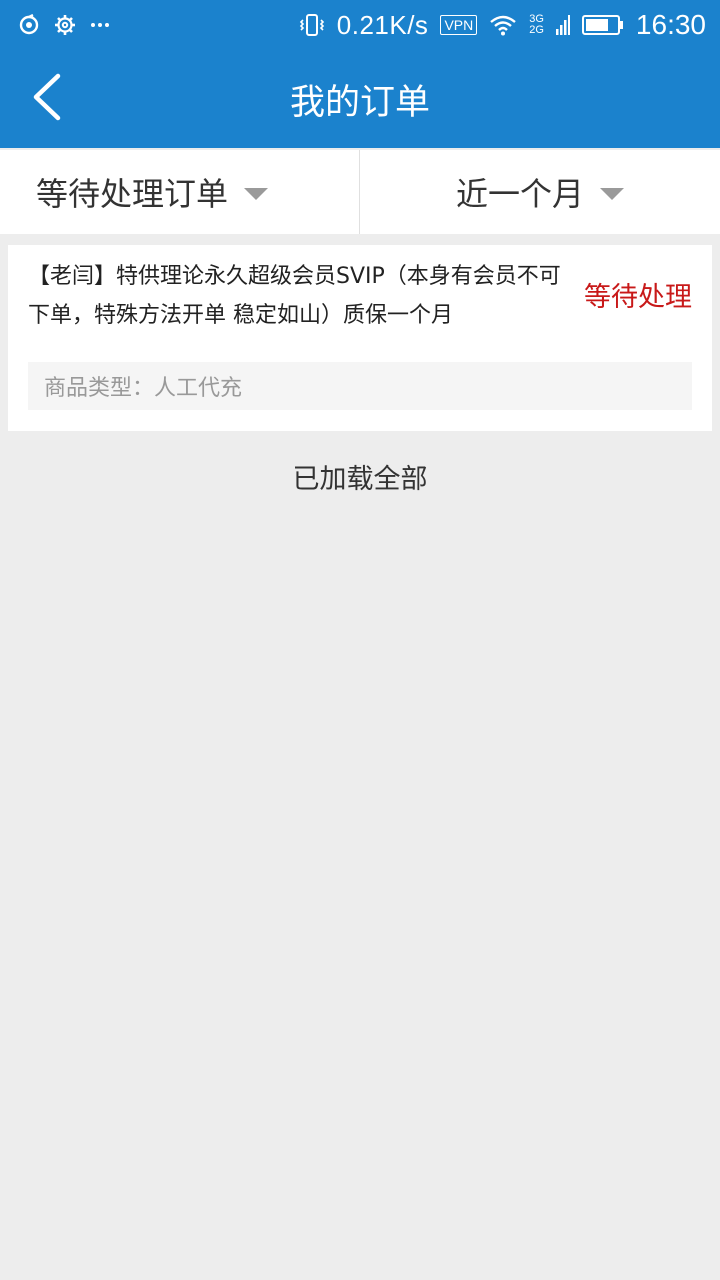 Image resolution: width=720 pixels, height=1280 pixels. I want to click on loaded-all-text: 已加载全部, so click(360, 479).